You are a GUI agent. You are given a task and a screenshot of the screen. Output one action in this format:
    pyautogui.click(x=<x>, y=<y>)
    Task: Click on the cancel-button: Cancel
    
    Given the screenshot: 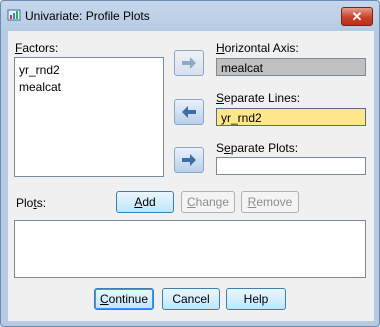 What is the action you would take?
    pyautogui.click(x=191, y=299)
    